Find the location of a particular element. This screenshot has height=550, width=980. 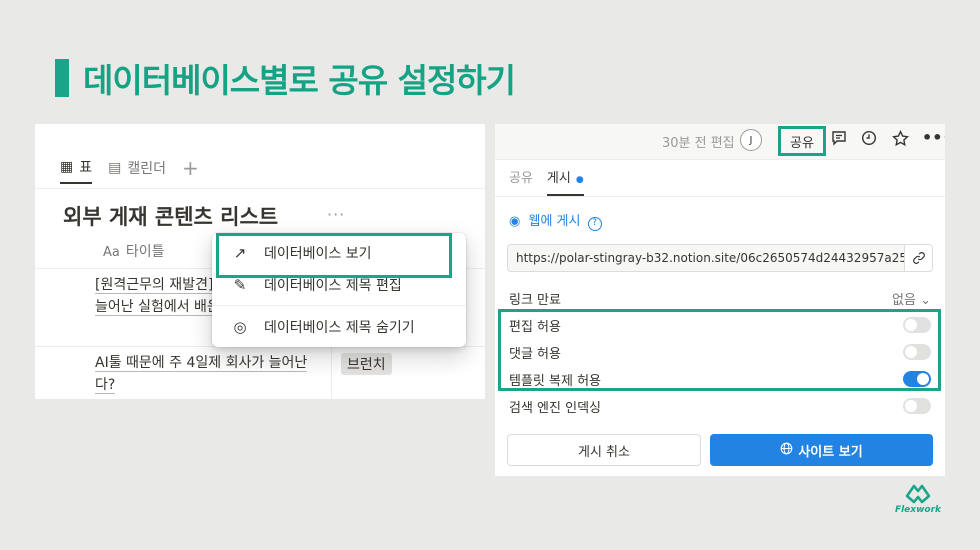

globe-icon is located at coordinates (786, 450).